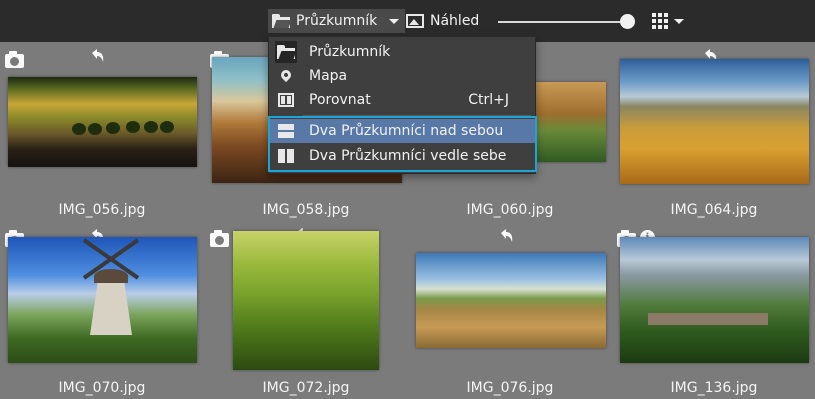  What do you see at coordinates (306, 388) in the screenshot?
I see `thumbnail-filename: IMG_072.jpg` at bounding box center [306, 388].